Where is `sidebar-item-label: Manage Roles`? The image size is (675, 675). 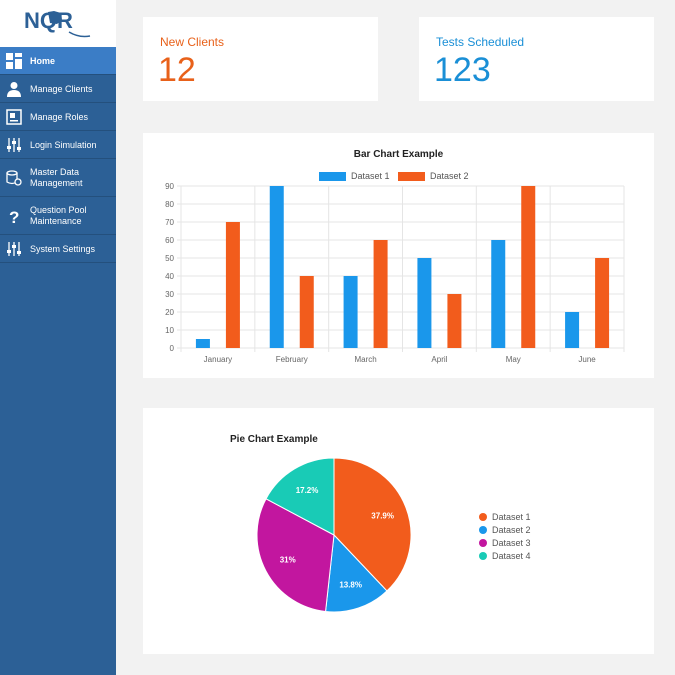
sidebar-item-label: Manage Roles is located at coordinates (59, 116).